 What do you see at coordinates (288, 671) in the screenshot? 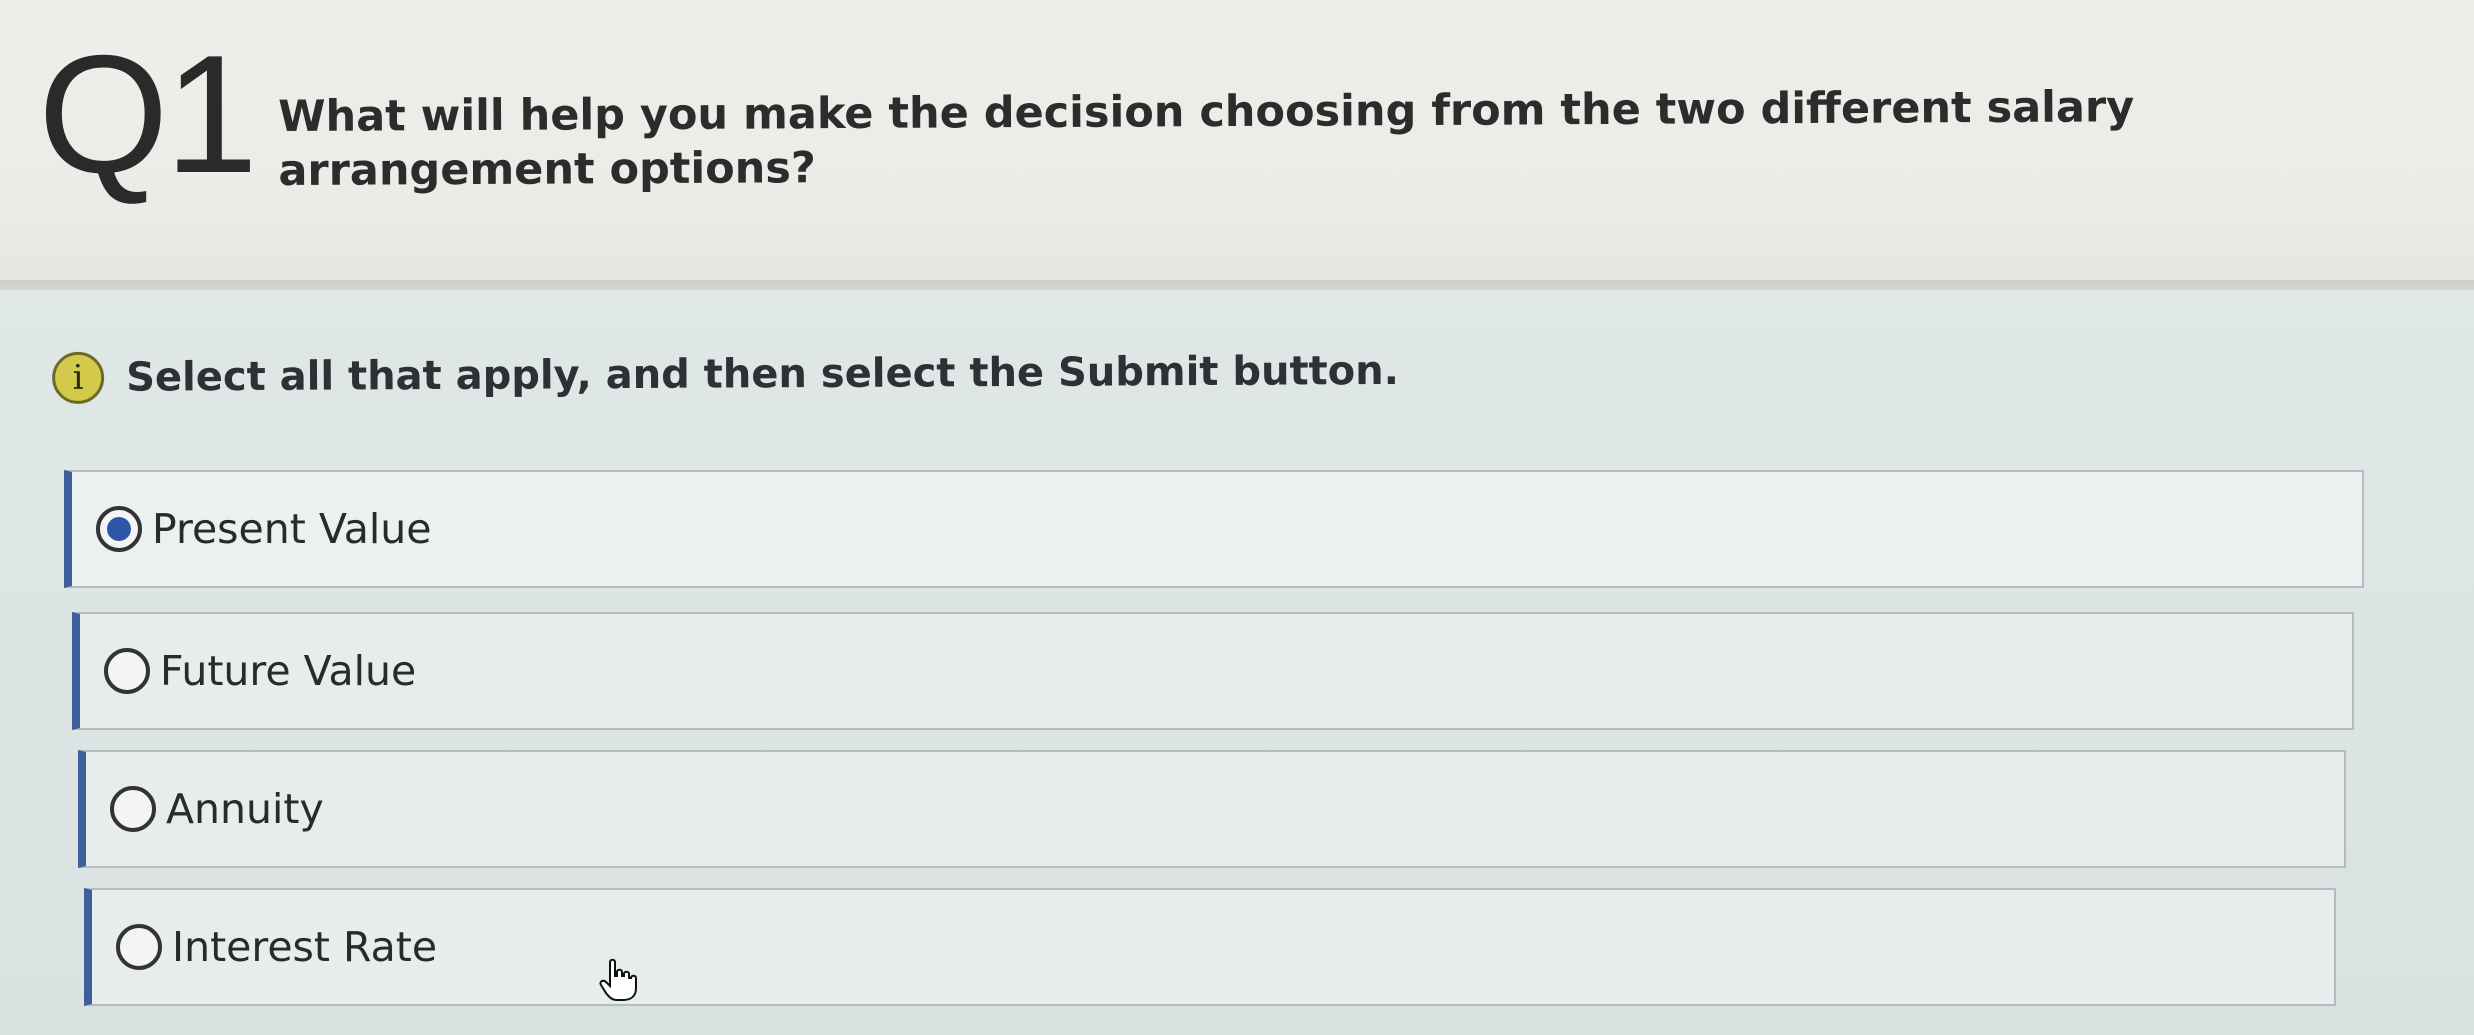
I see `option-label: Future Value` at bounding box center [288, 671].